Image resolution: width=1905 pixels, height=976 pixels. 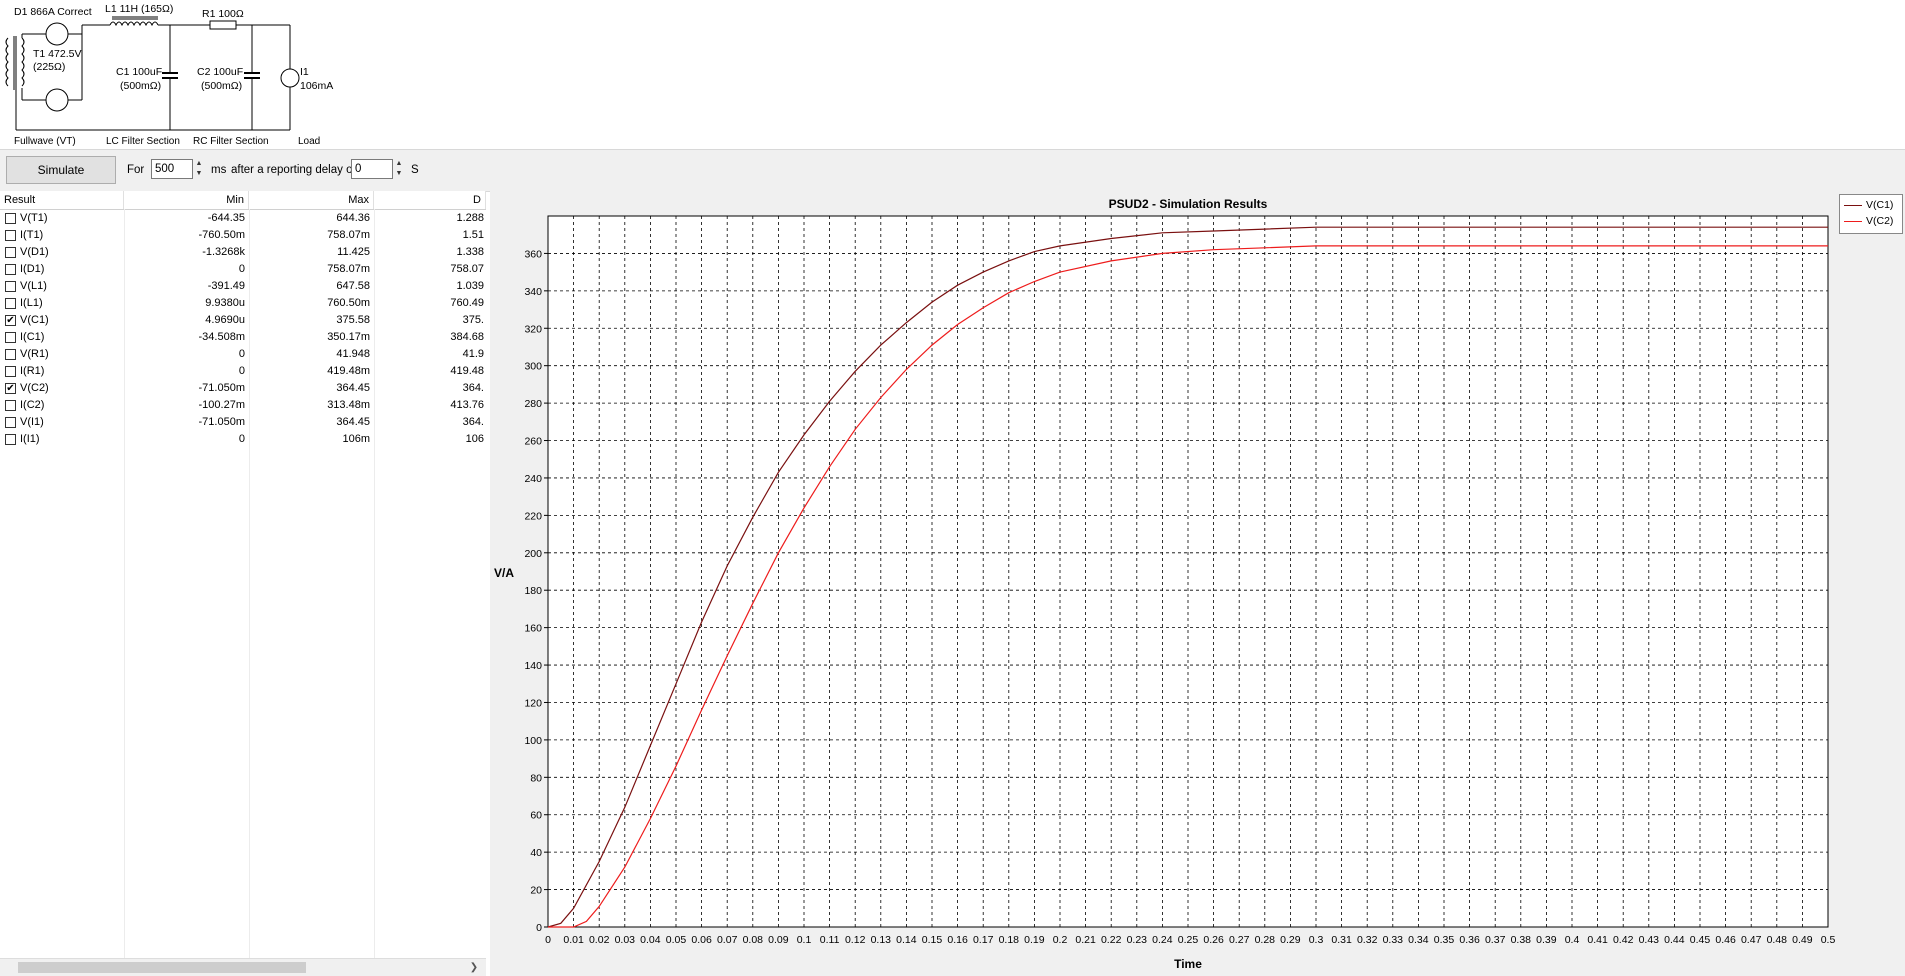 What do you see at coordinates (53, 12) in the screenshot?
I see `d1-label: D1 866A Correct` at bounding box center [53, 12].